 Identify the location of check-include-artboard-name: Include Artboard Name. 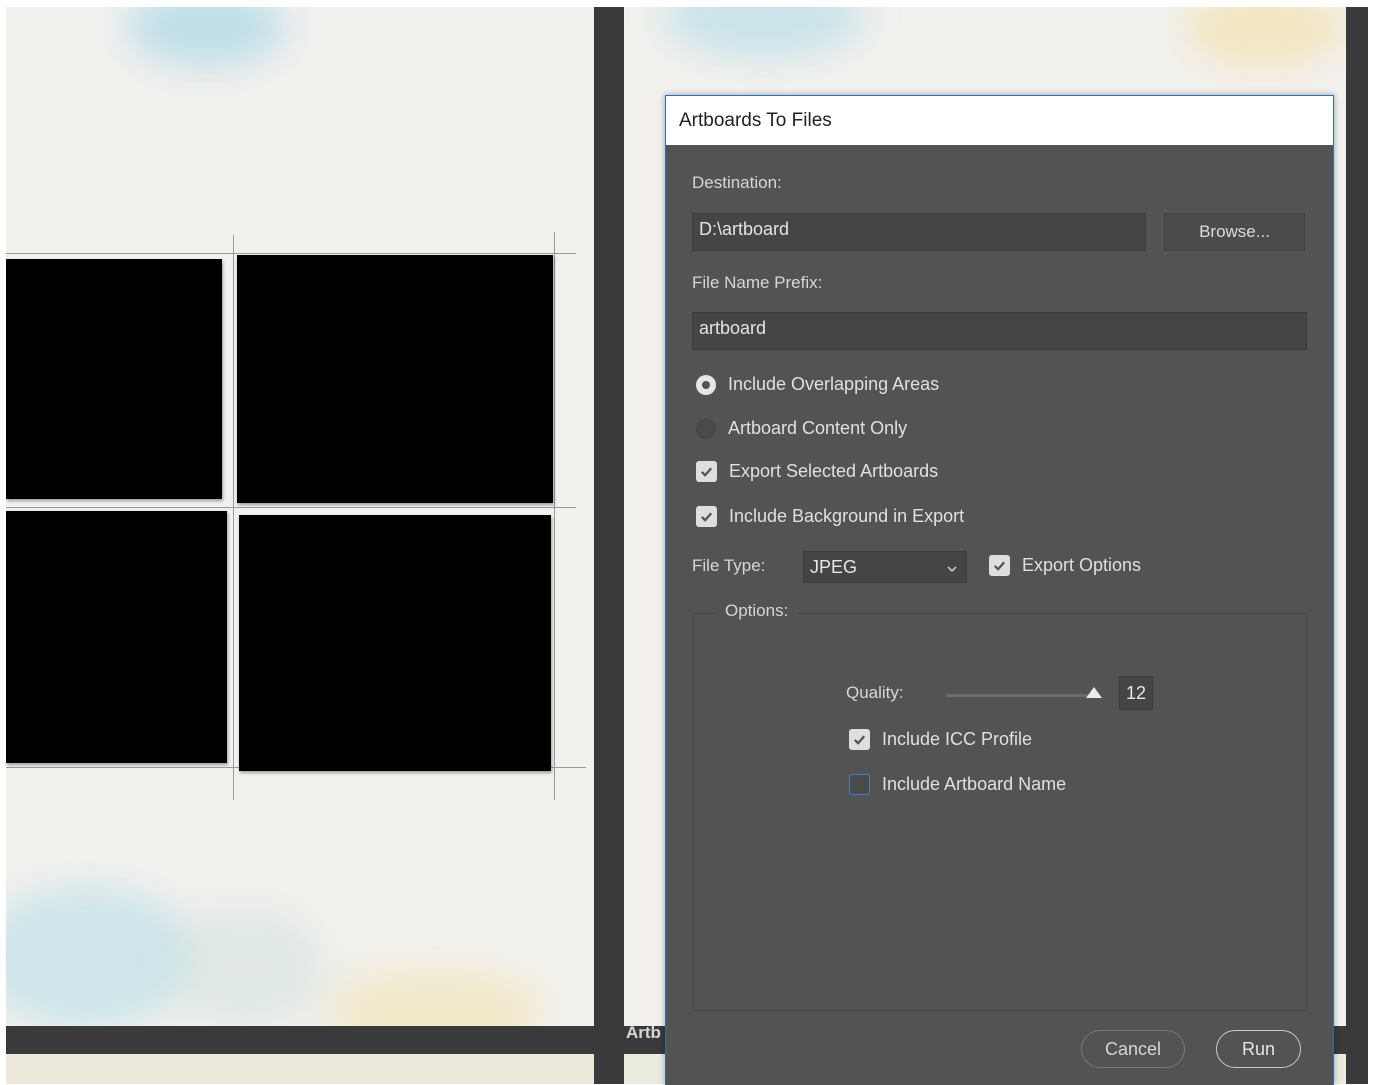
(957, 784).